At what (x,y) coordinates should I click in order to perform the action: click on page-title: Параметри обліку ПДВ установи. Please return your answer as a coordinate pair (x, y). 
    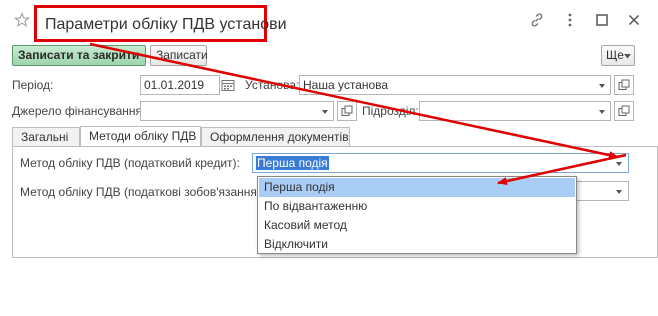
    Looking at the image, I should click on (166, 24).